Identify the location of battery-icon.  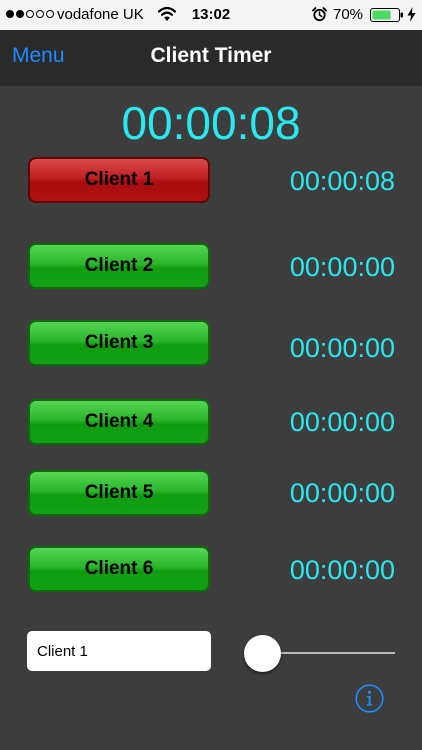
(386, 15).